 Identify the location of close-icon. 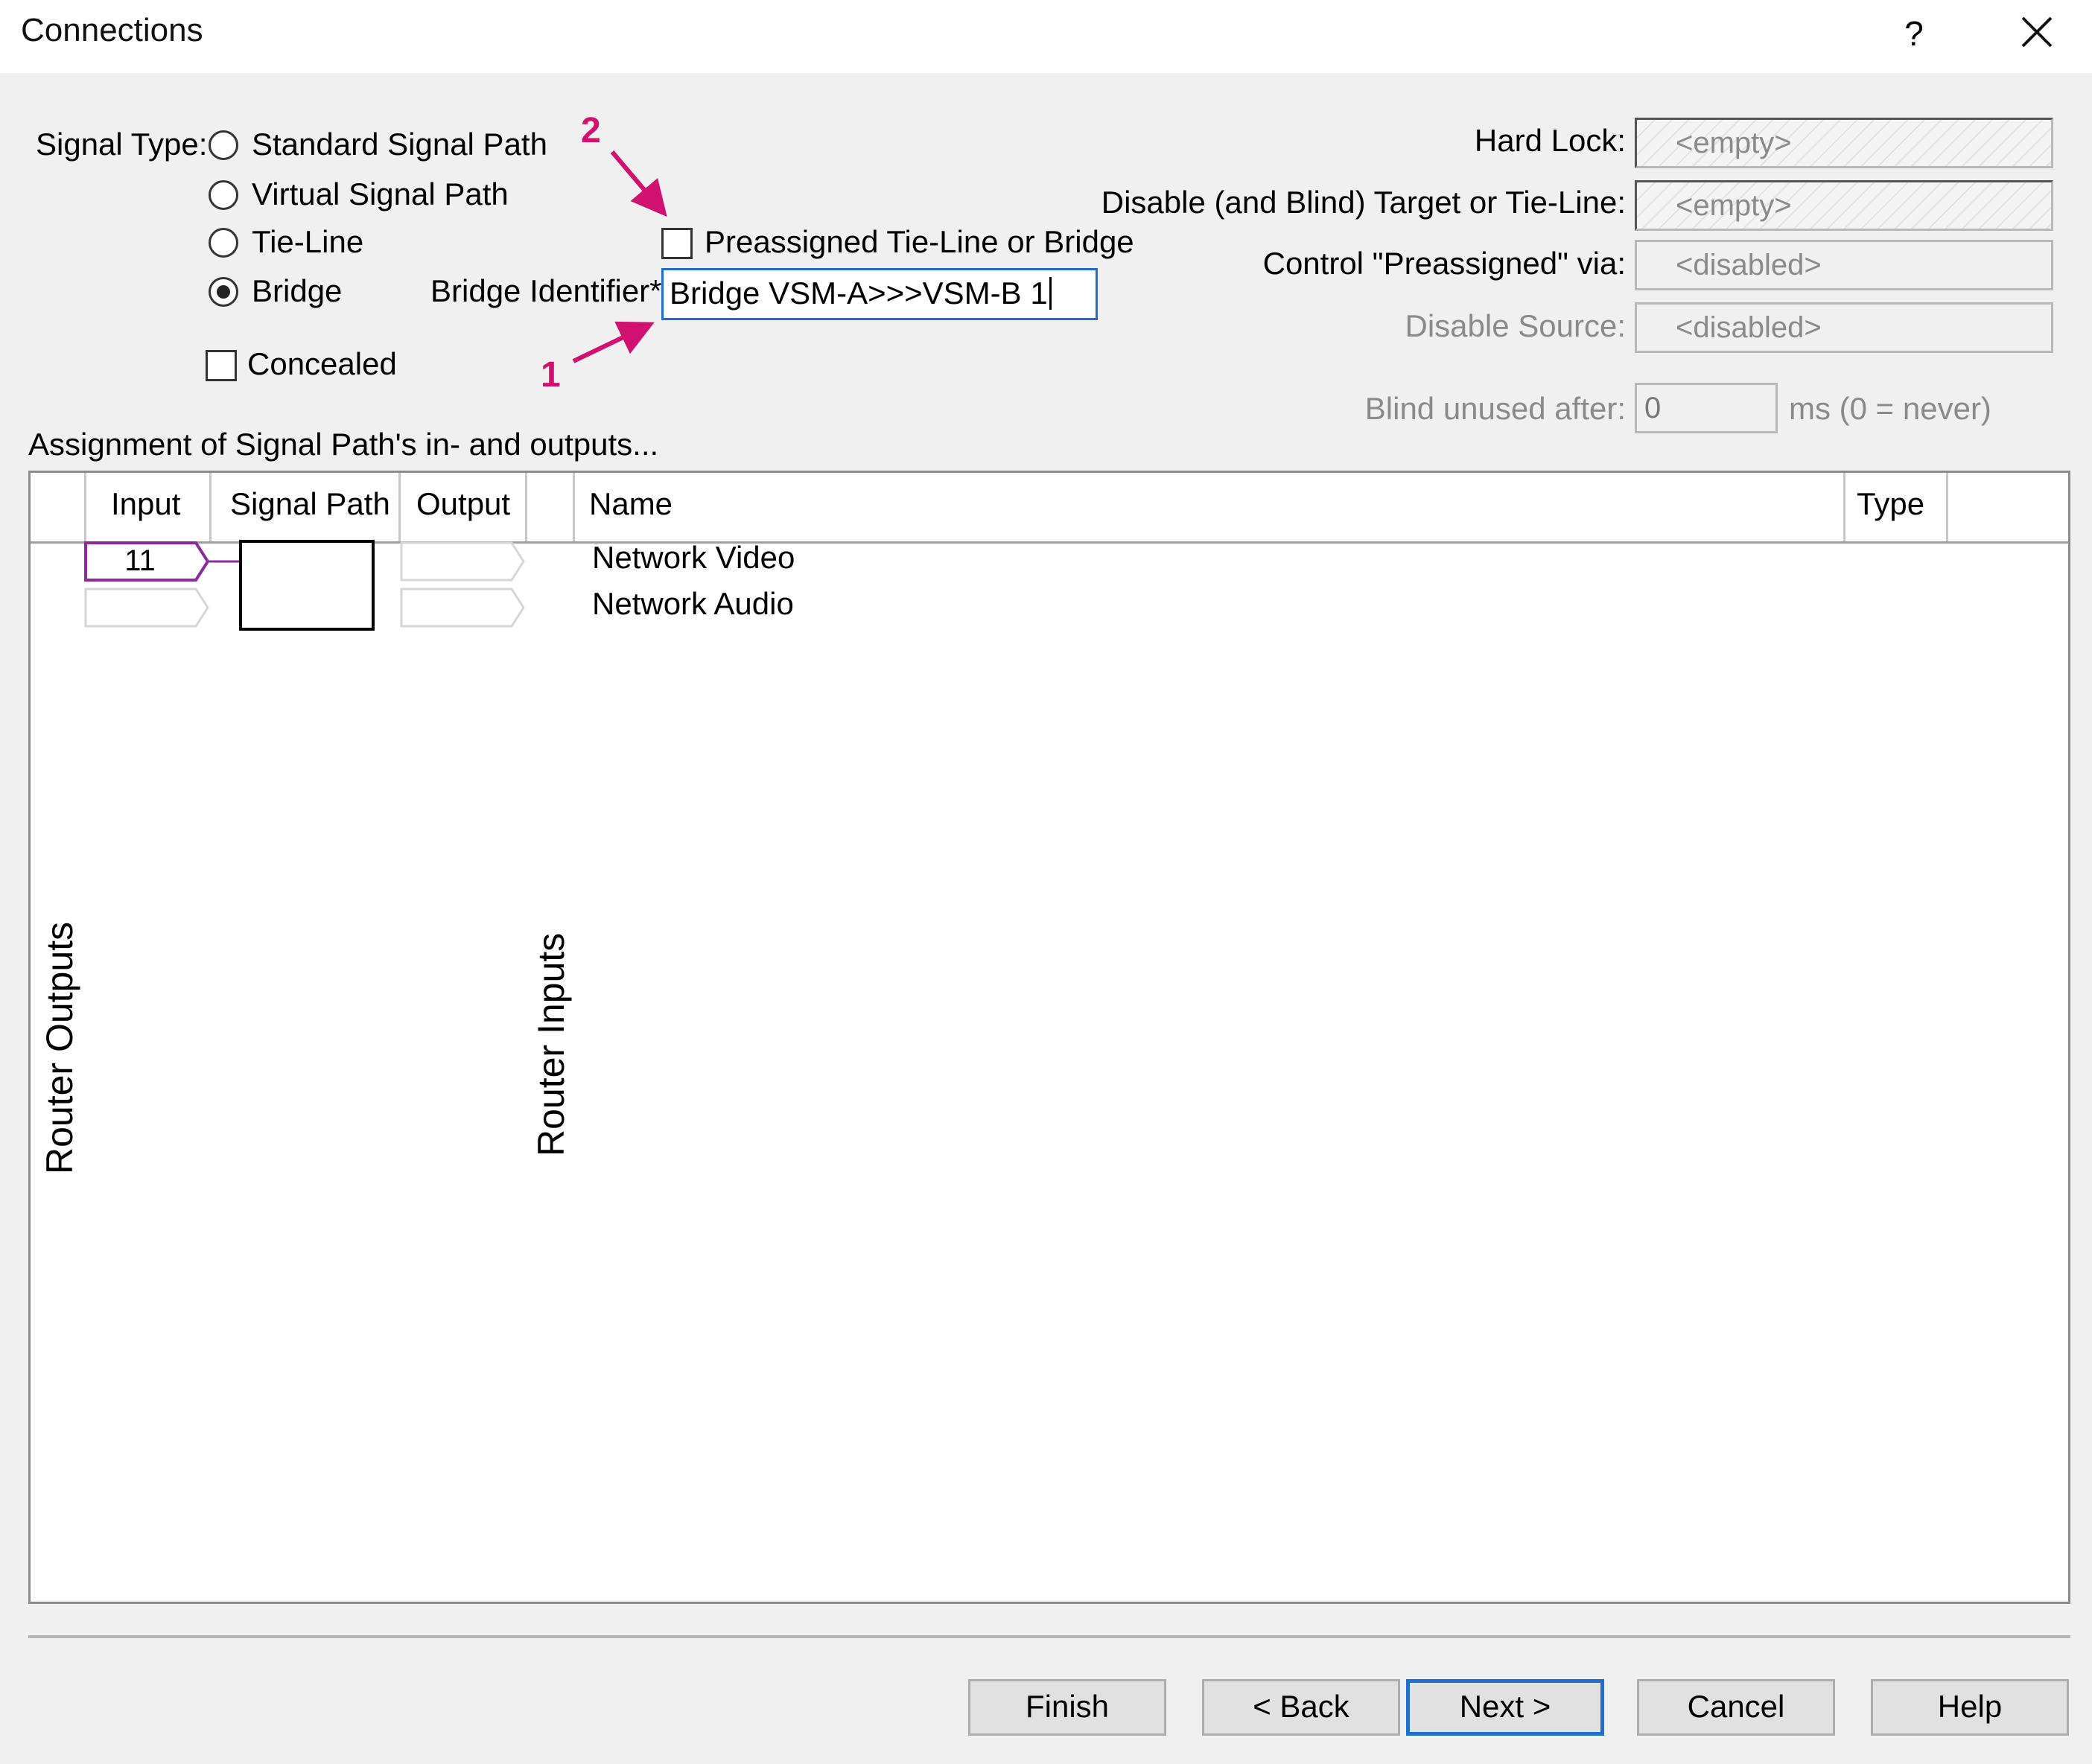
(2037, 32).